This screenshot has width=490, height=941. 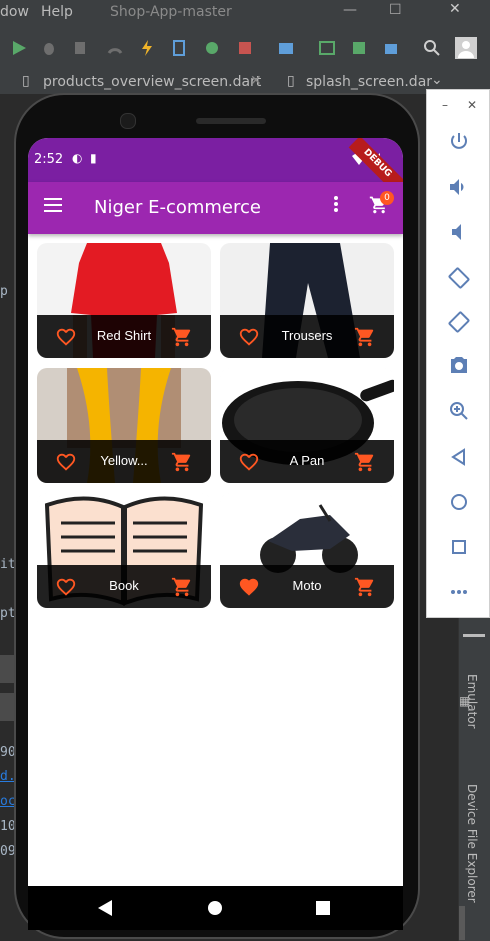 What do you see at coordinates (124, 550) in the screenshot?
I see `product-tile: Book` at bounding box center [124, 550].